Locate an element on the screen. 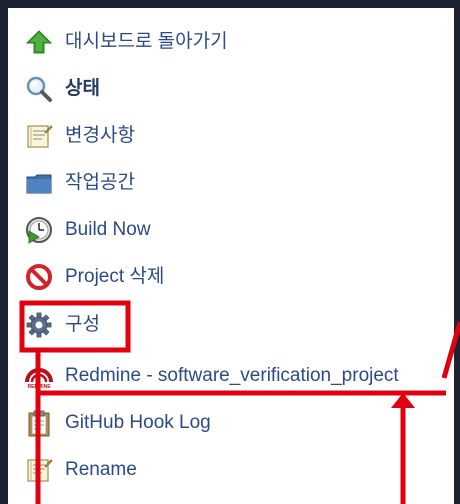 Image resolution: width=460 pixels, height=504 pixels. sidebar-item-github-hook-log: GitHub Hook Log is located at coordinates (116, 423).